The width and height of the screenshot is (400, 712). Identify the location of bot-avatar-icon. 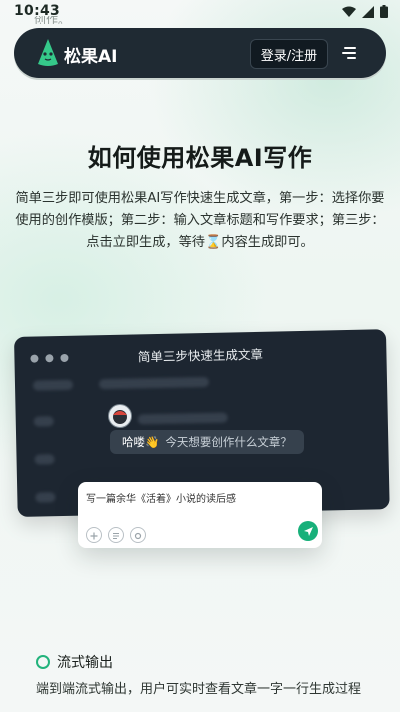
(120, 417).